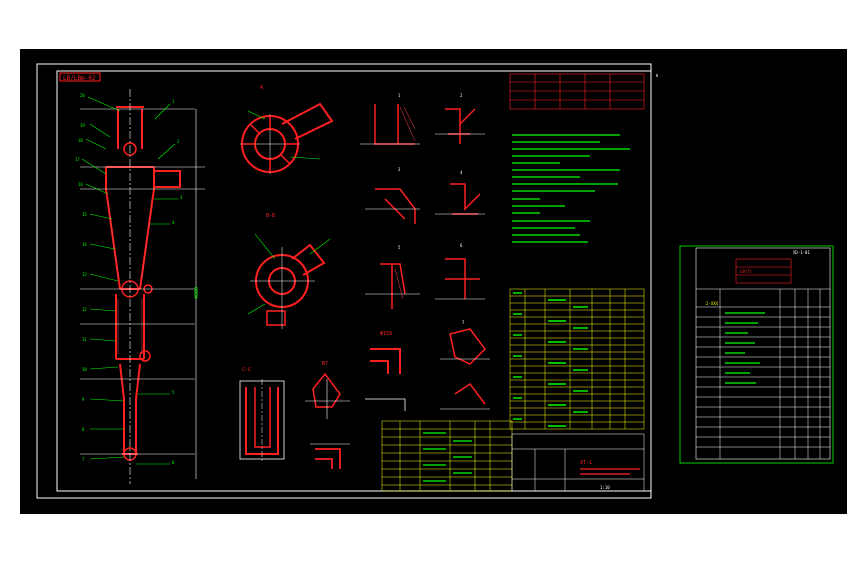  I want to click on svg-text: 20, so click(82, 95).